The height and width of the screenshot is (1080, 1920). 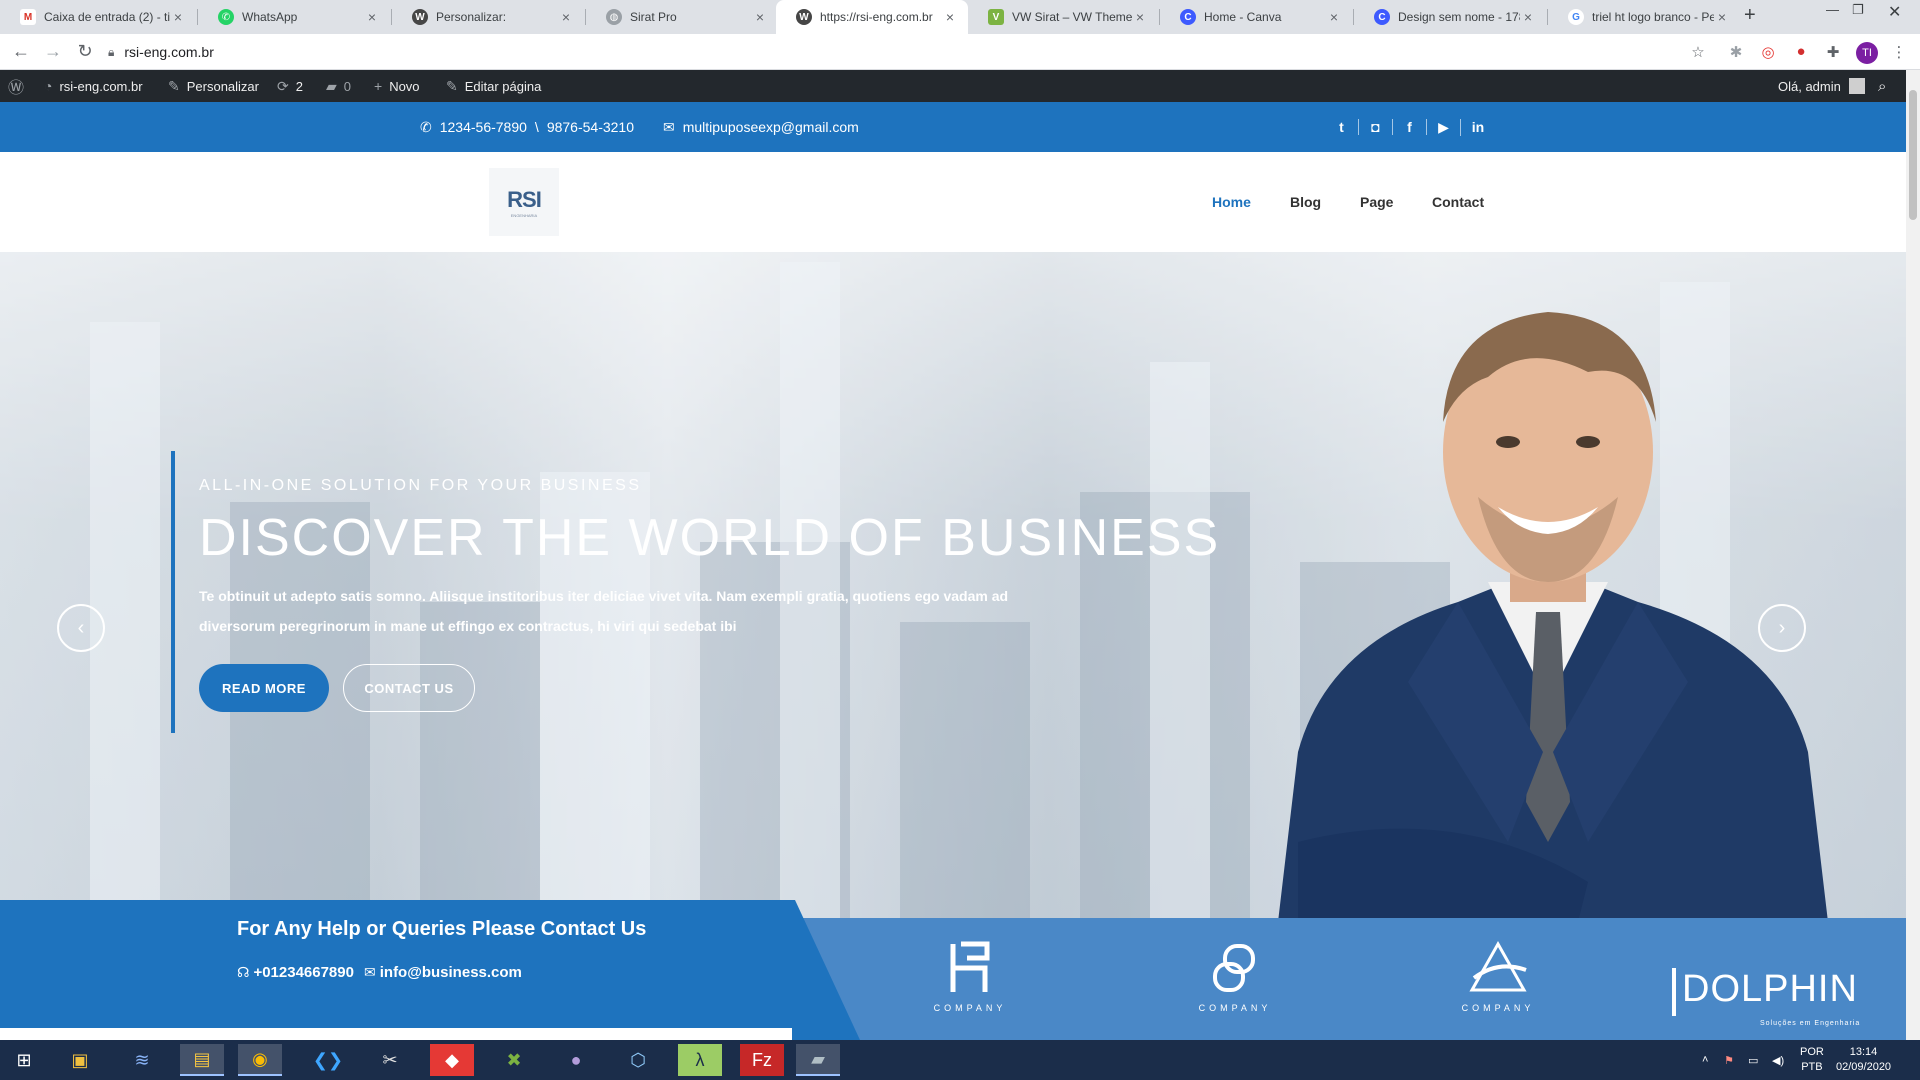 What do you see at coordinates (409, 688) in the screenshot?
I see `contact-us-button: CONTACT US` at bounding box center [409, 688].